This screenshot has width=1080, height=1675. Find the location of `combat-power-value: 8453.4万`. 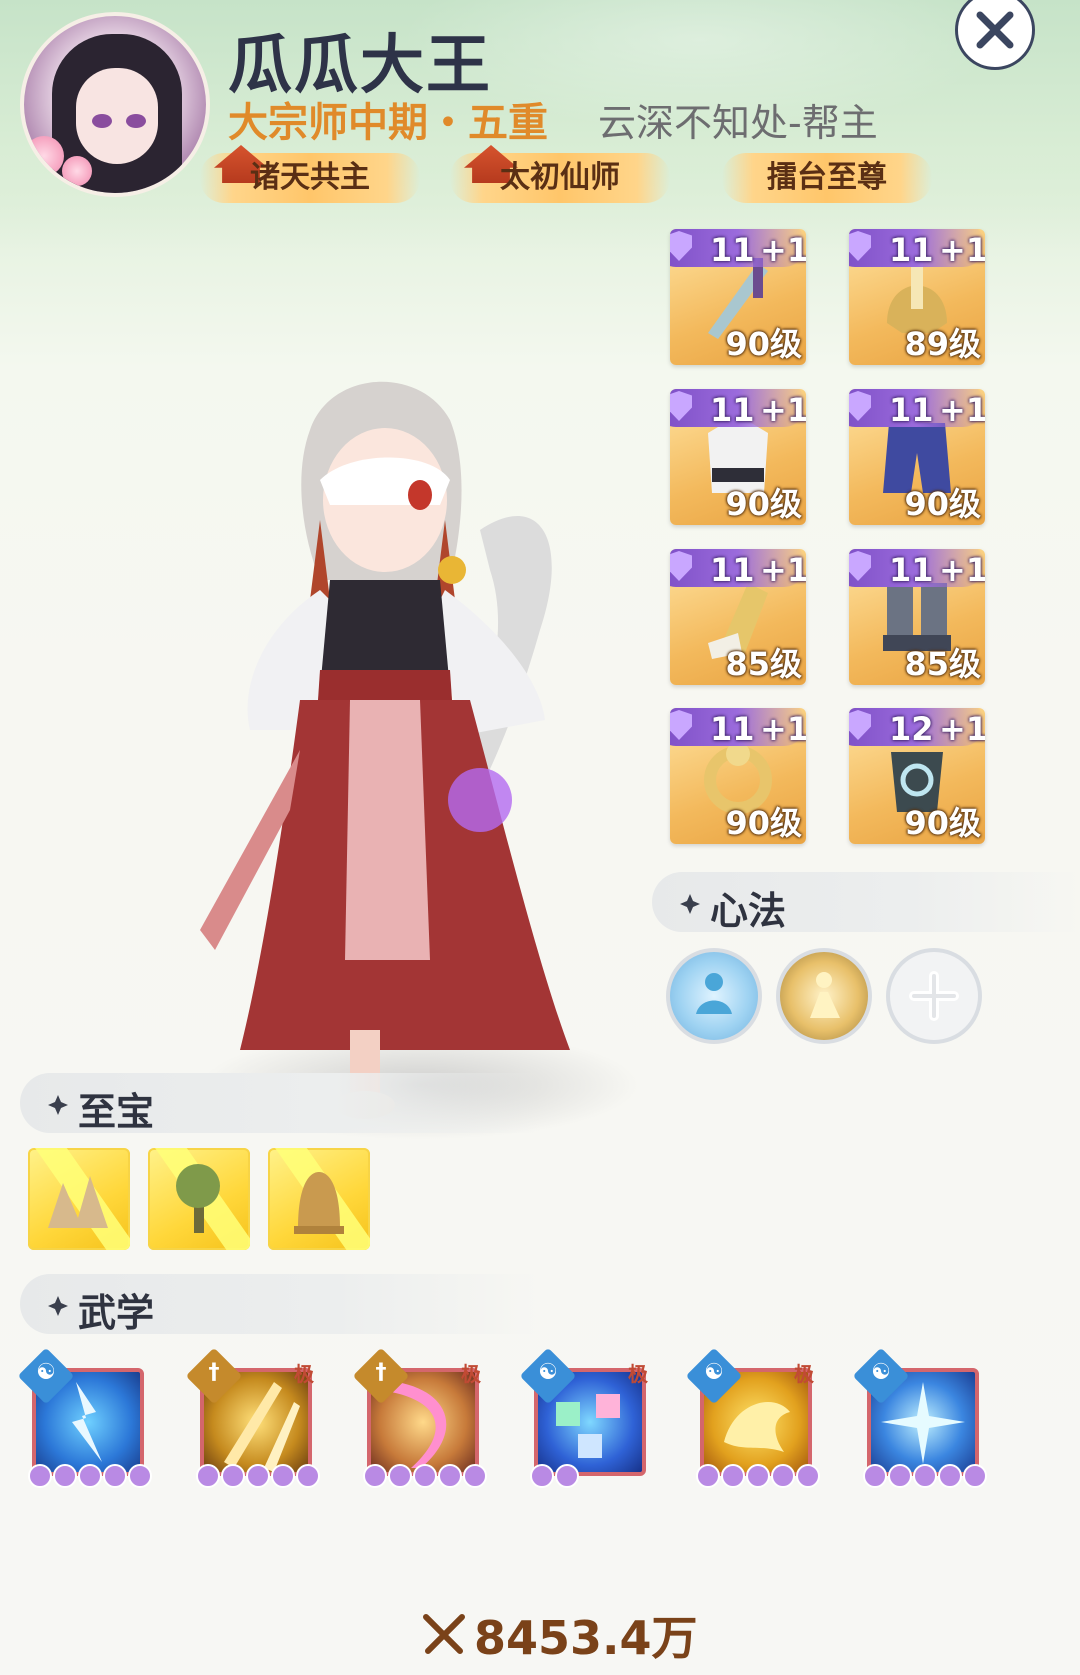

combat-power-value: 8453.4万 is located at coordinates (586, 1638).